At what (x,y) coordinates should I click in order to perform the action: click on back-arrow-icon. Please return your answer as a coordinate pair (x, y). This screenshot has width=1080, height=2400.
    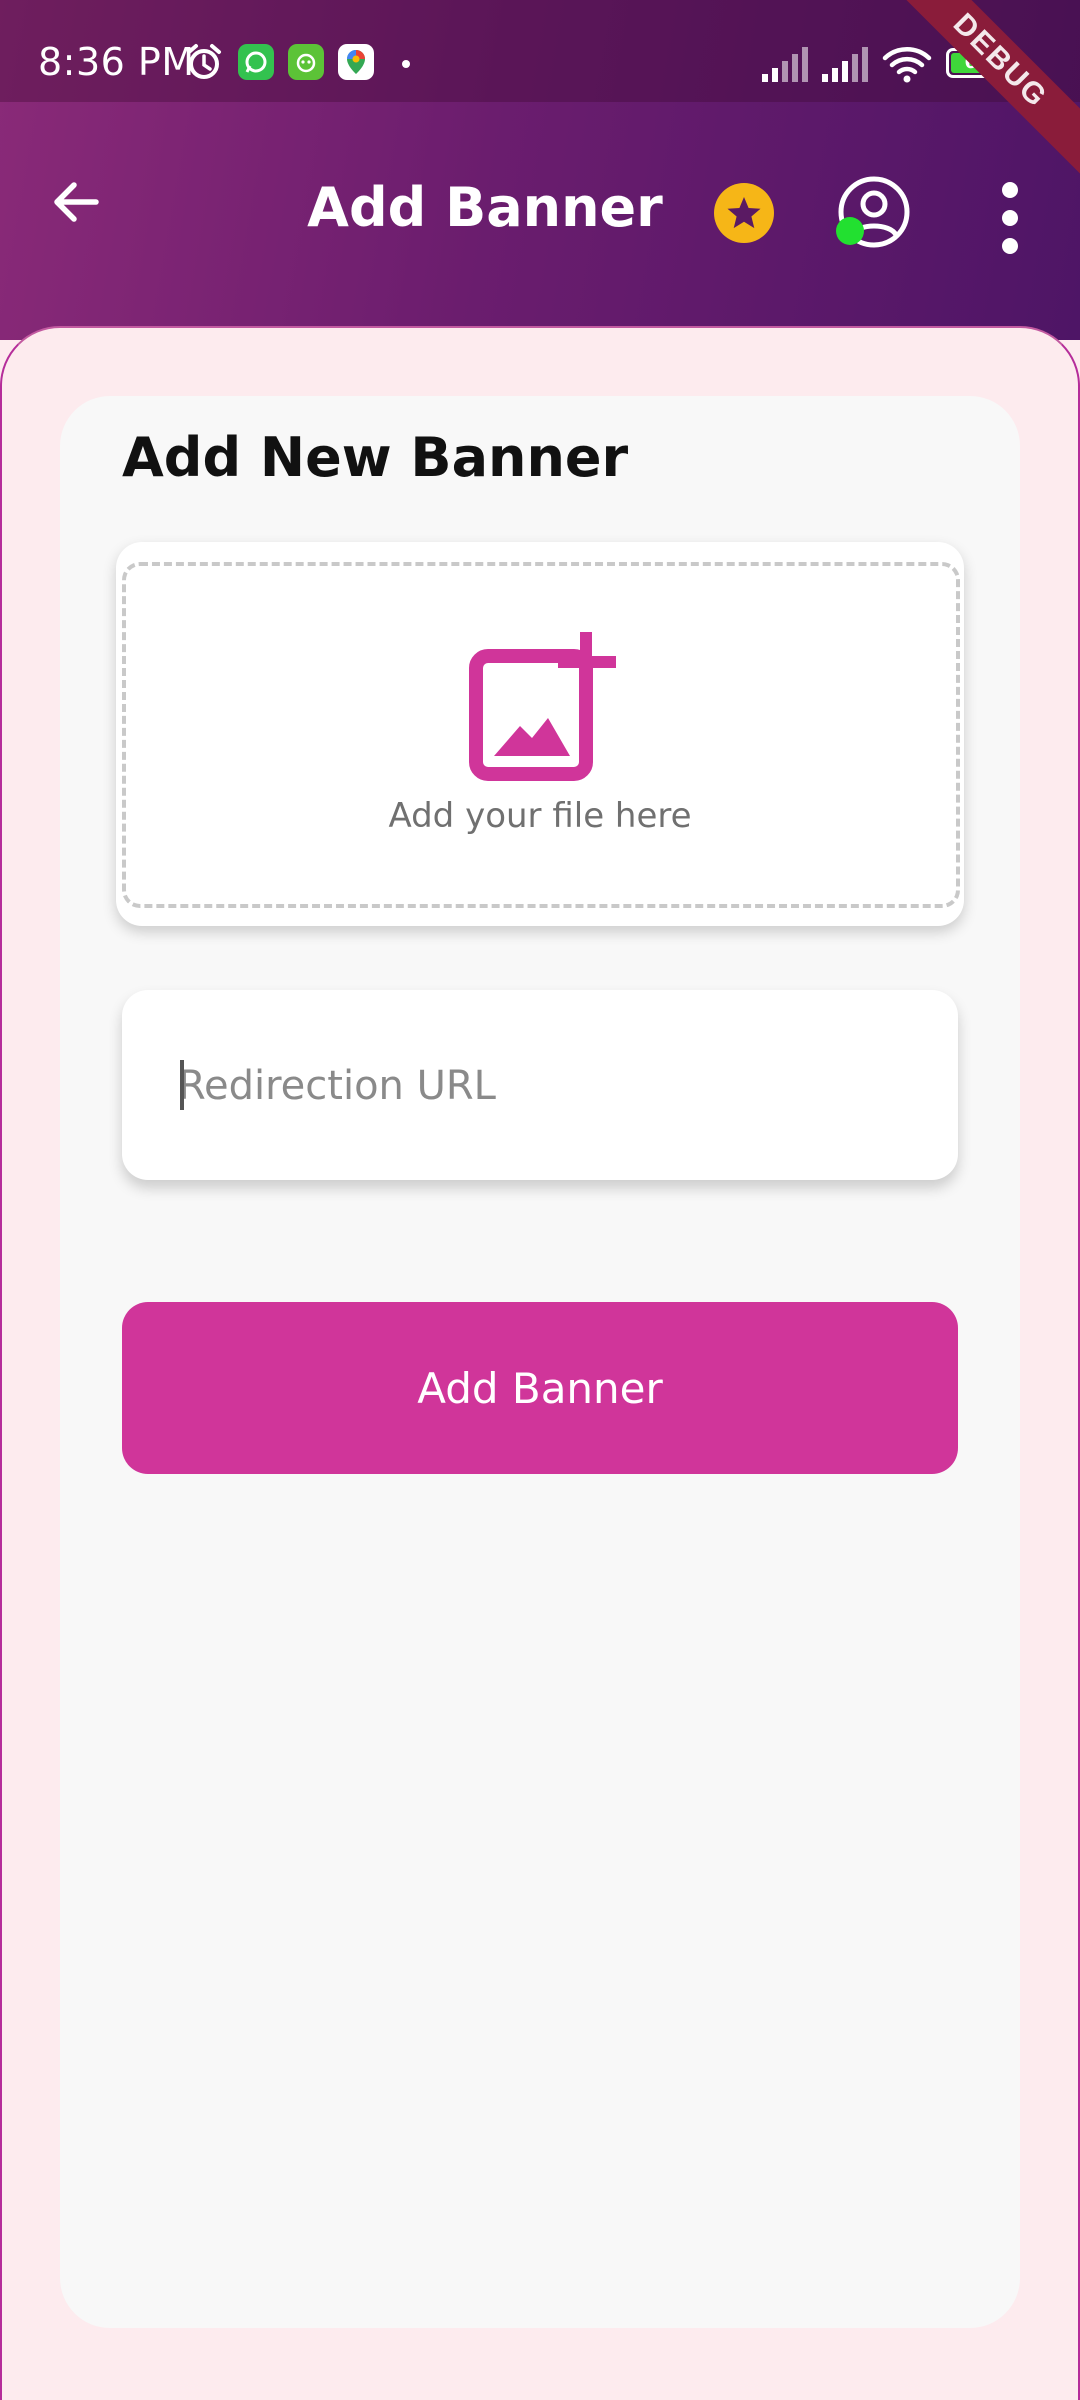
    Looking at the image, I should click on (76, 202).